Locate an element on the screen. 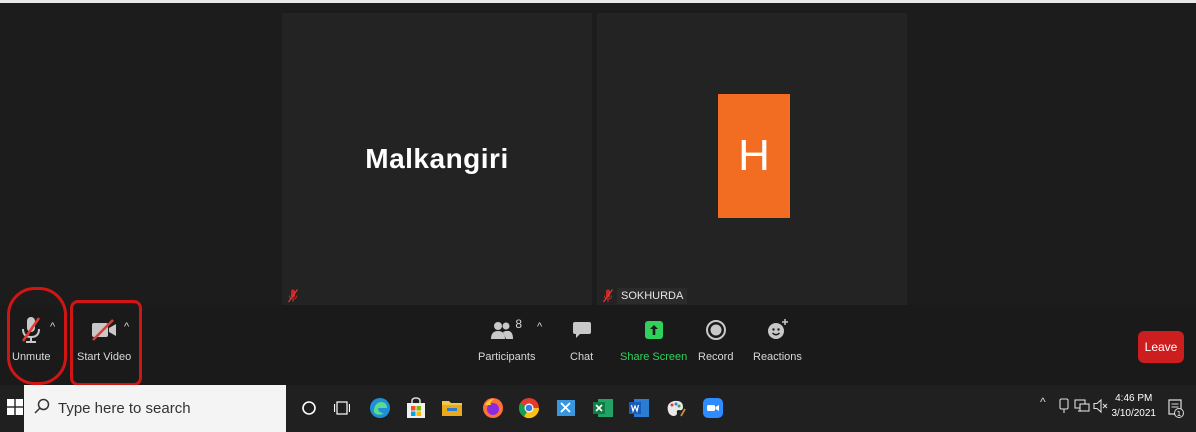 The height and width of the screenshot is (432, 1196). participants-options-caret: ^ is located at coordinates (539, 327).